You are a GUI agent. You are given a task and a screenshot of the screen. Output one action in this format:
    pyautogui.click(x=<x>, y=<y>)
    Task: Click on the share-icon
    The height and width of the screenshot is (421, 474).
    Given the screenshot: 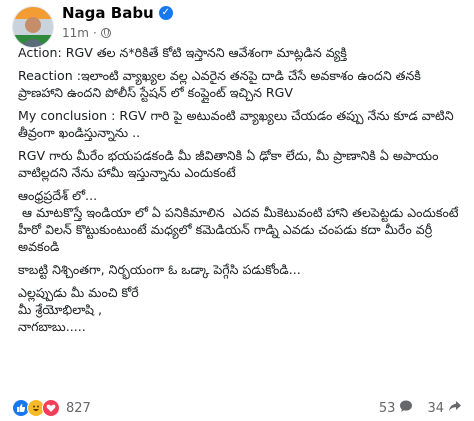 What is the action you would take?
    pyautogui.click(x=455, y=408)
    